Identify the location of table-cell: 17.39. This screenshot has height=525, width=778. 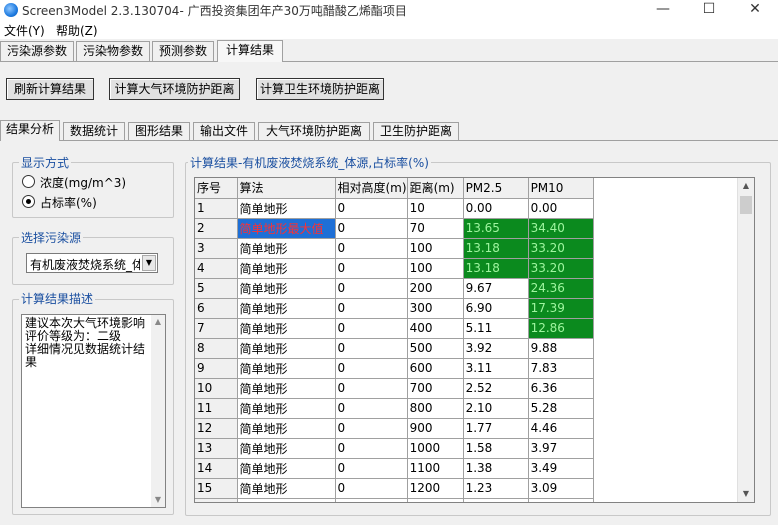
(561, 308).